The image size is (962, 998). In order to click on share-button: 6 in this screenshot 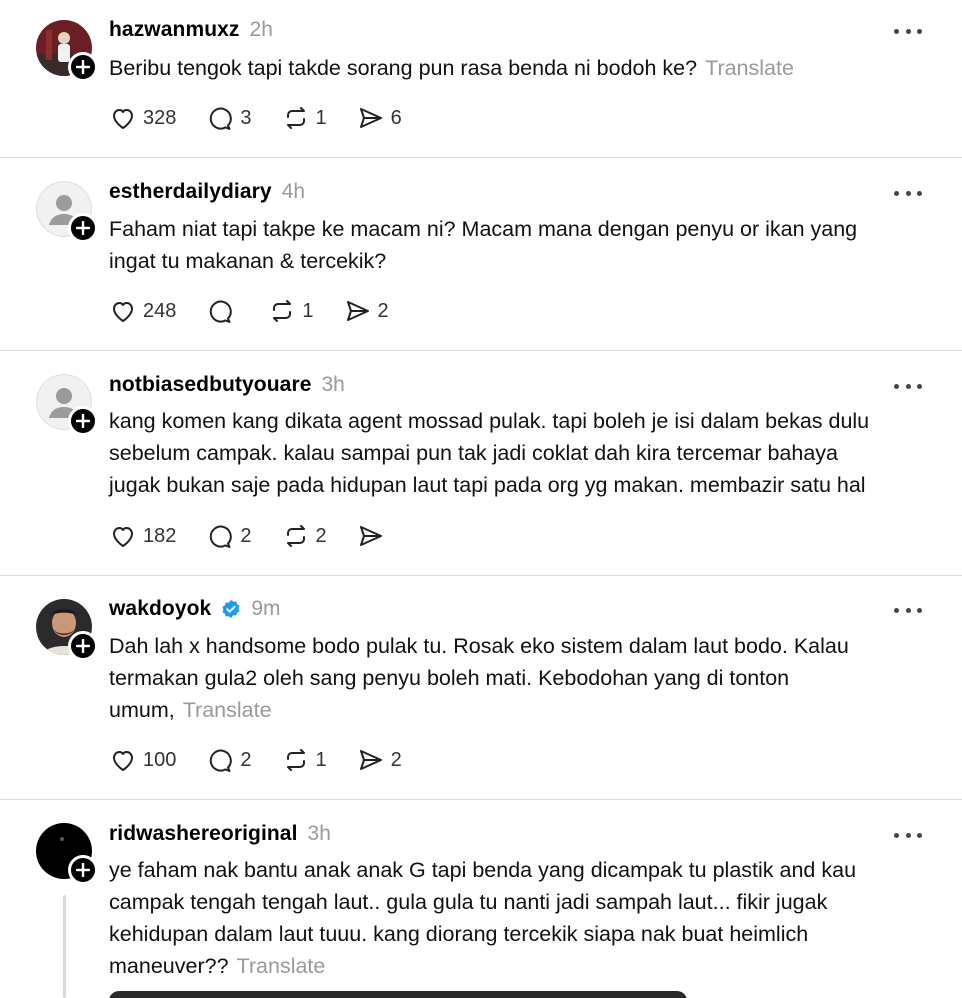, I will do `click(379, 118)`.